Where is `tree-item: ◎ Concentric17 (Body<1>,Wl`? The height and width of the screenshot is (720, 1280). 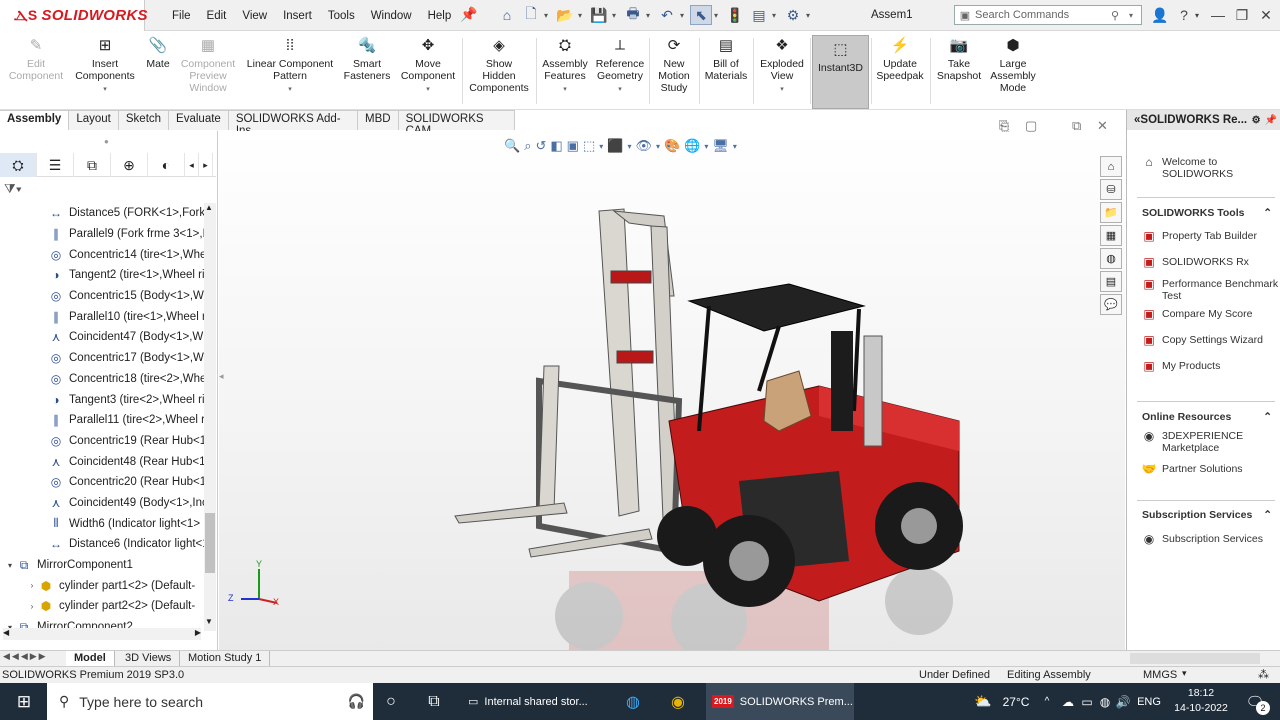 tree-item: ◎ Concentric17 (Body<1>,Wl is located at coordinates (102, 358).